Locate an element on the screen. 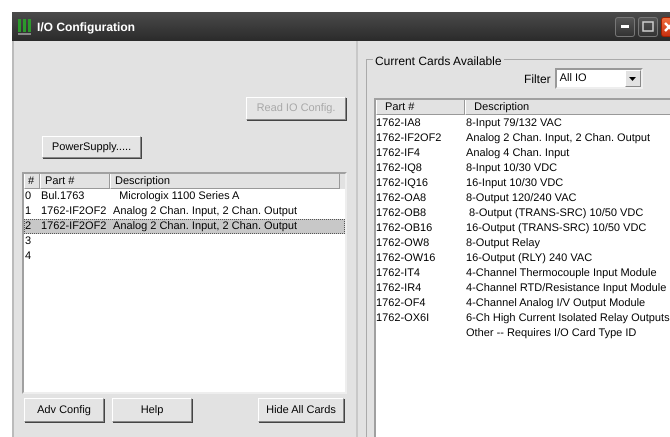 The height and width of the screenshot is (437, 670). table-row: 3 is located at coordinates (184, 241).